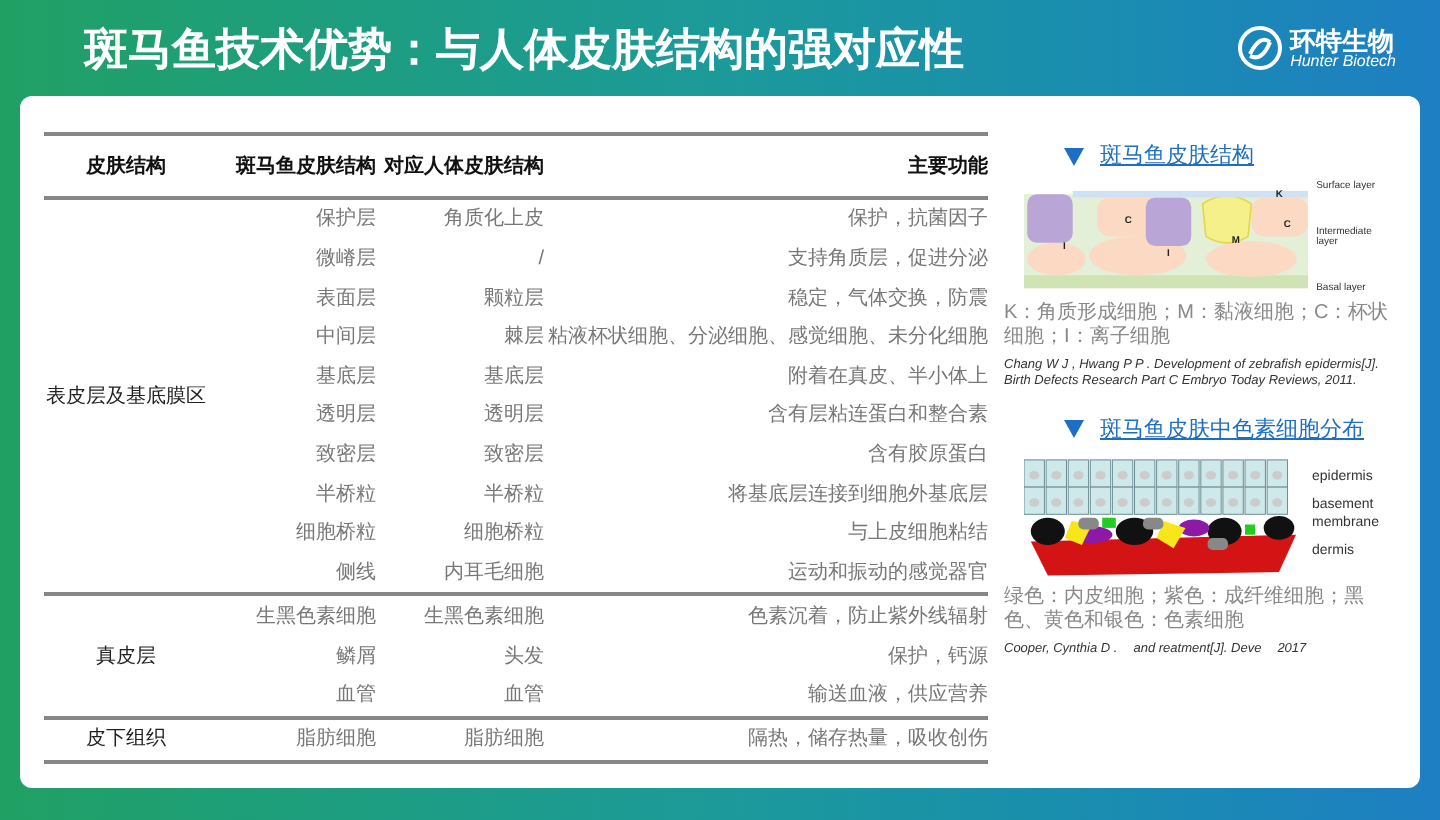 The width and height of the screenshot is (1440, 820). What do you see at coordinates (928, 455) in the screenshot?
I see `table-cell: 含有胶原蛋白` at bounding box center [928, 455].